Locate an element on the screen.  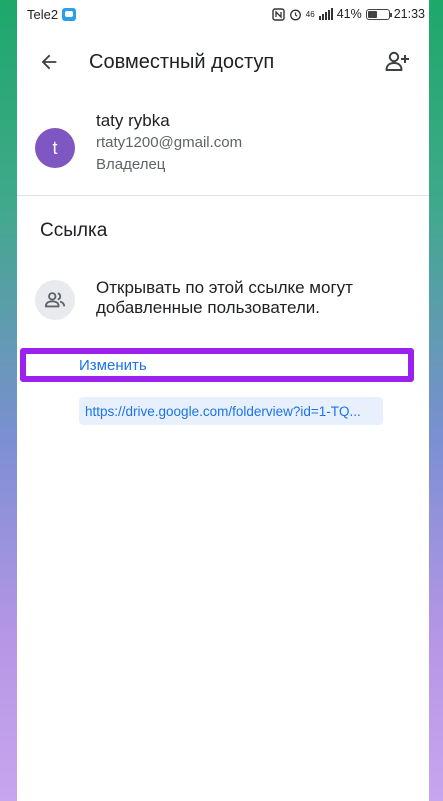
status-right: 46 41% 21:33 is located at coordinates (348, 14).